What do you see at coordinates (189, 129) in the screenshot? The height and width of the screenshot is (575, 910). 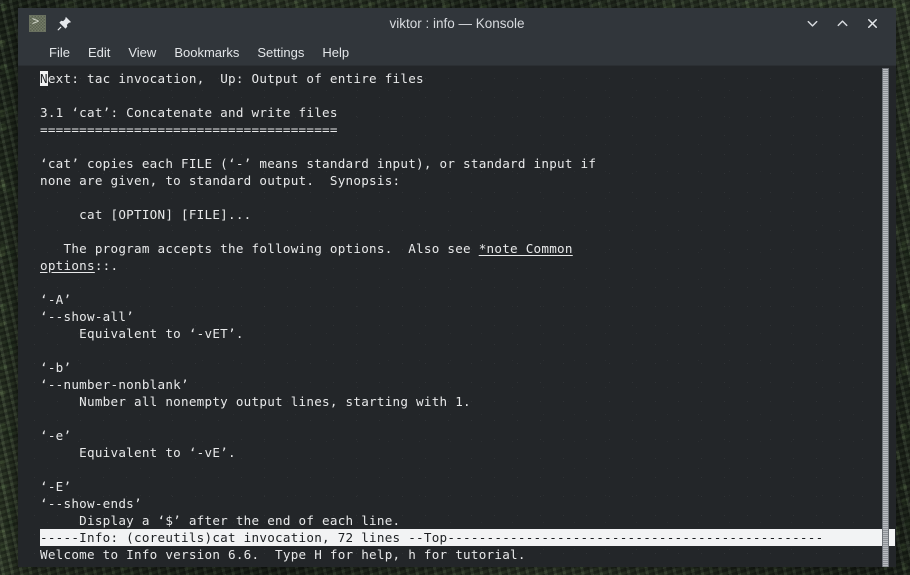 I see `terminal-line: ======================================` at bounding box center [189, 129].